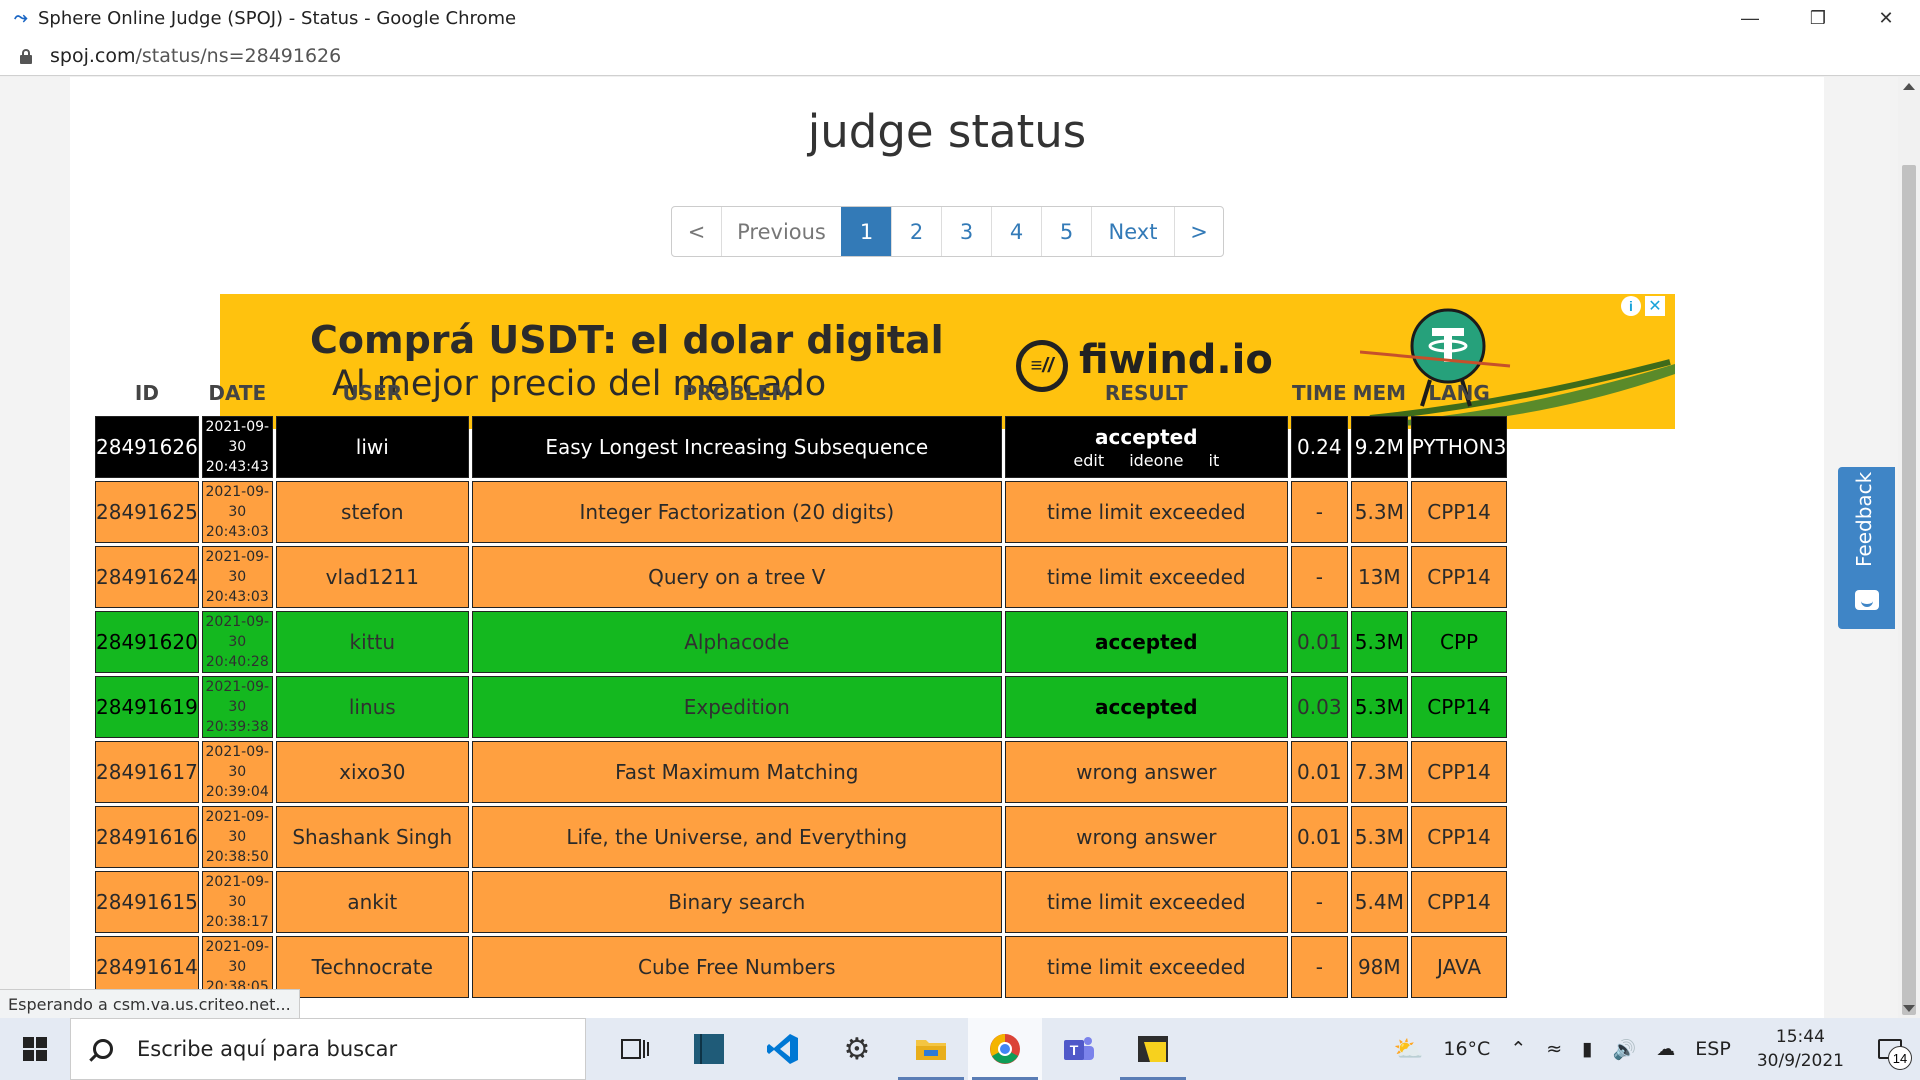  What do you see at coordinates (966, 231) in the screenshot?
I see `pagination-page-3: 3` at bounding box center [966, 231].